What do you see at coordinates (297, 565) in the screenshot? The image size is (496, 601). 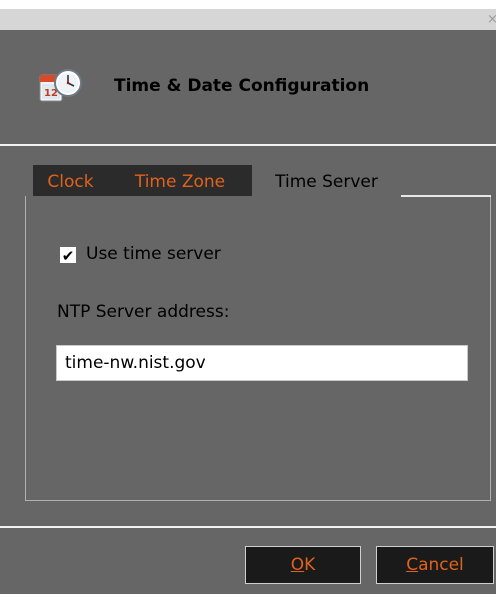 I see `ok-mnemonic: O` at bounding box center [297, 565].